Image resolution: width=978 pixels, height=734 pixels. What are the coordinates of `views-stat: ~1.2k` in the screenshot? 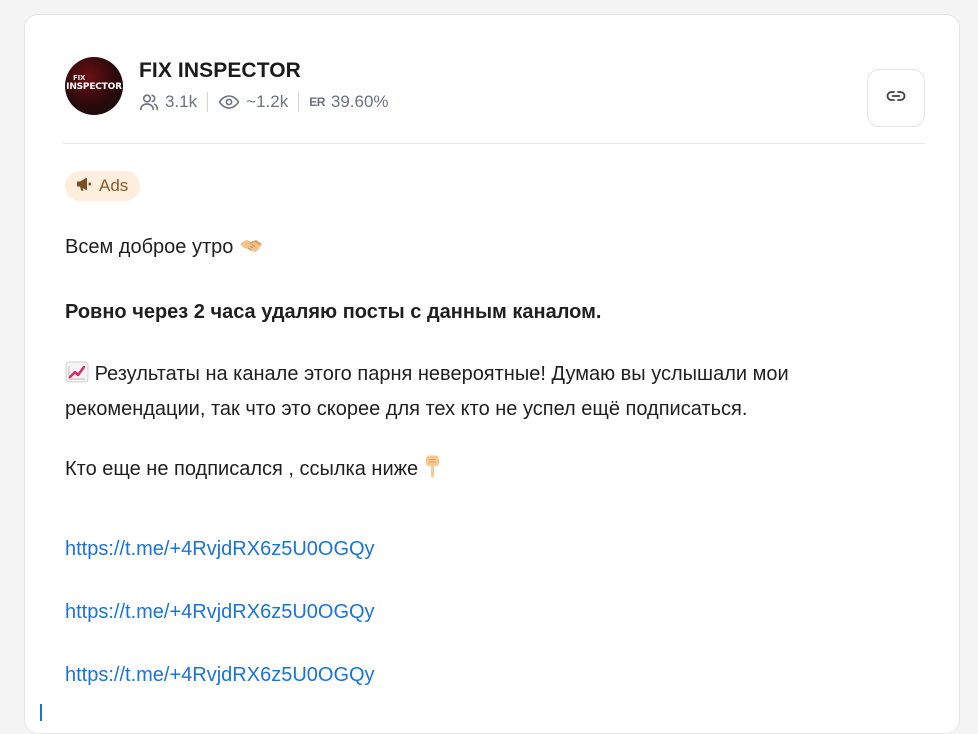 It's located at (253, 102).